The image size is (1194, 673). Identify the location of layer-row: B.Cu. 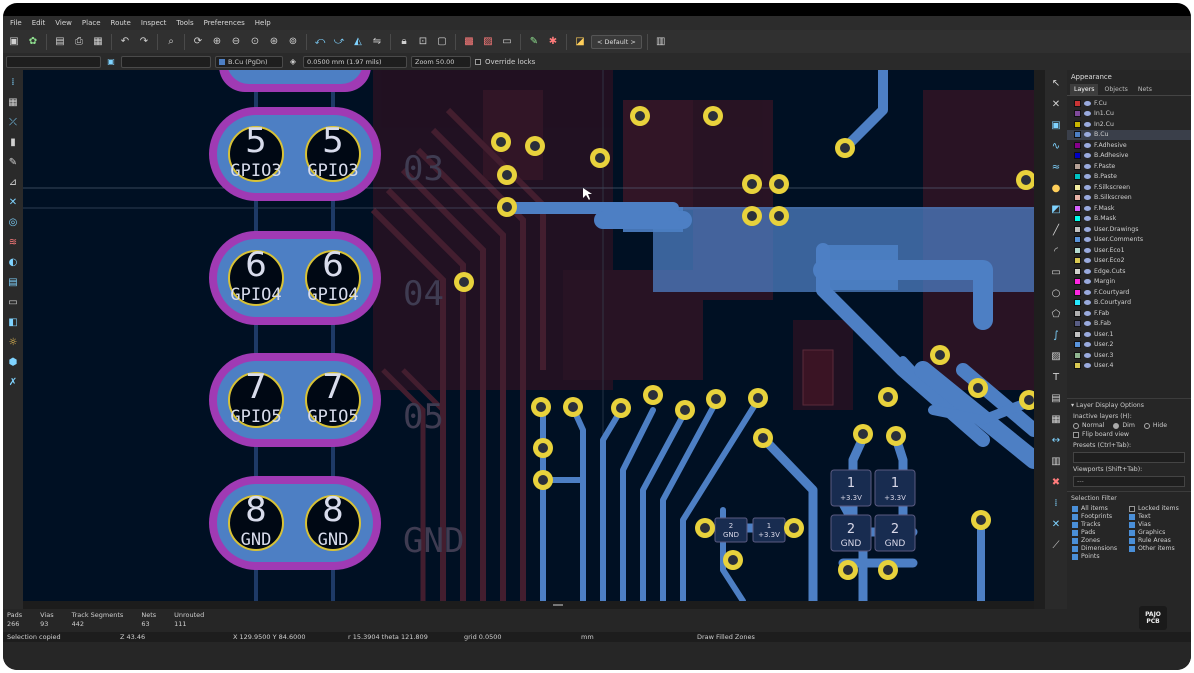
(1129, 134).